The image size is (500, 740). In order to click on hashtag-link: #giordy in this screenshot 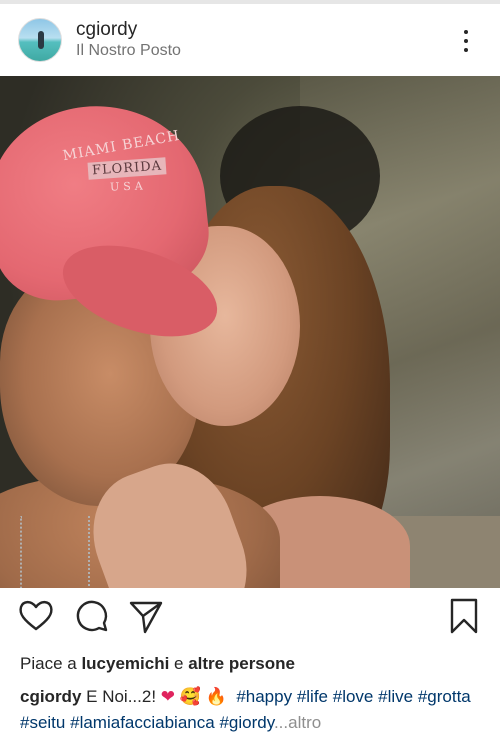, I will do `click(246, 722)`.